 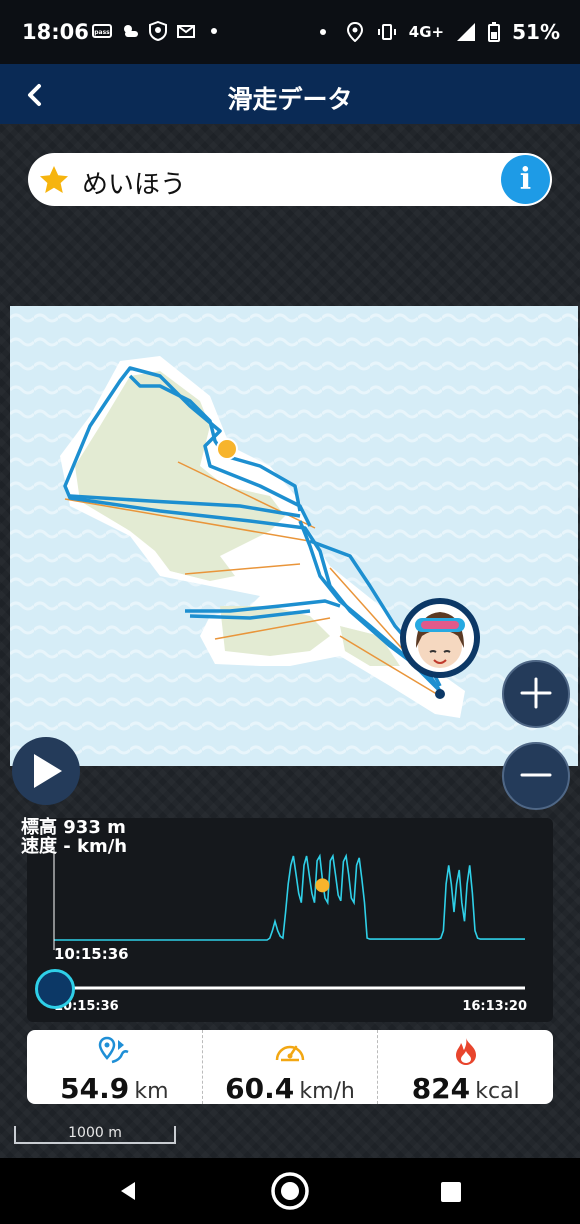 I want to click on page-title: 滑走データ, so click(x=290, y=99).